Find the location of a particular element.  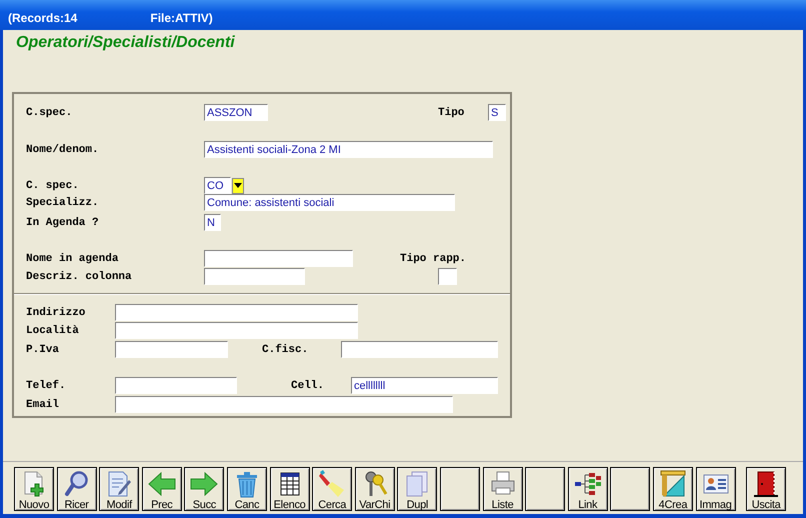

toolbar-button: 4Crea is located at coordinates (672, 489).